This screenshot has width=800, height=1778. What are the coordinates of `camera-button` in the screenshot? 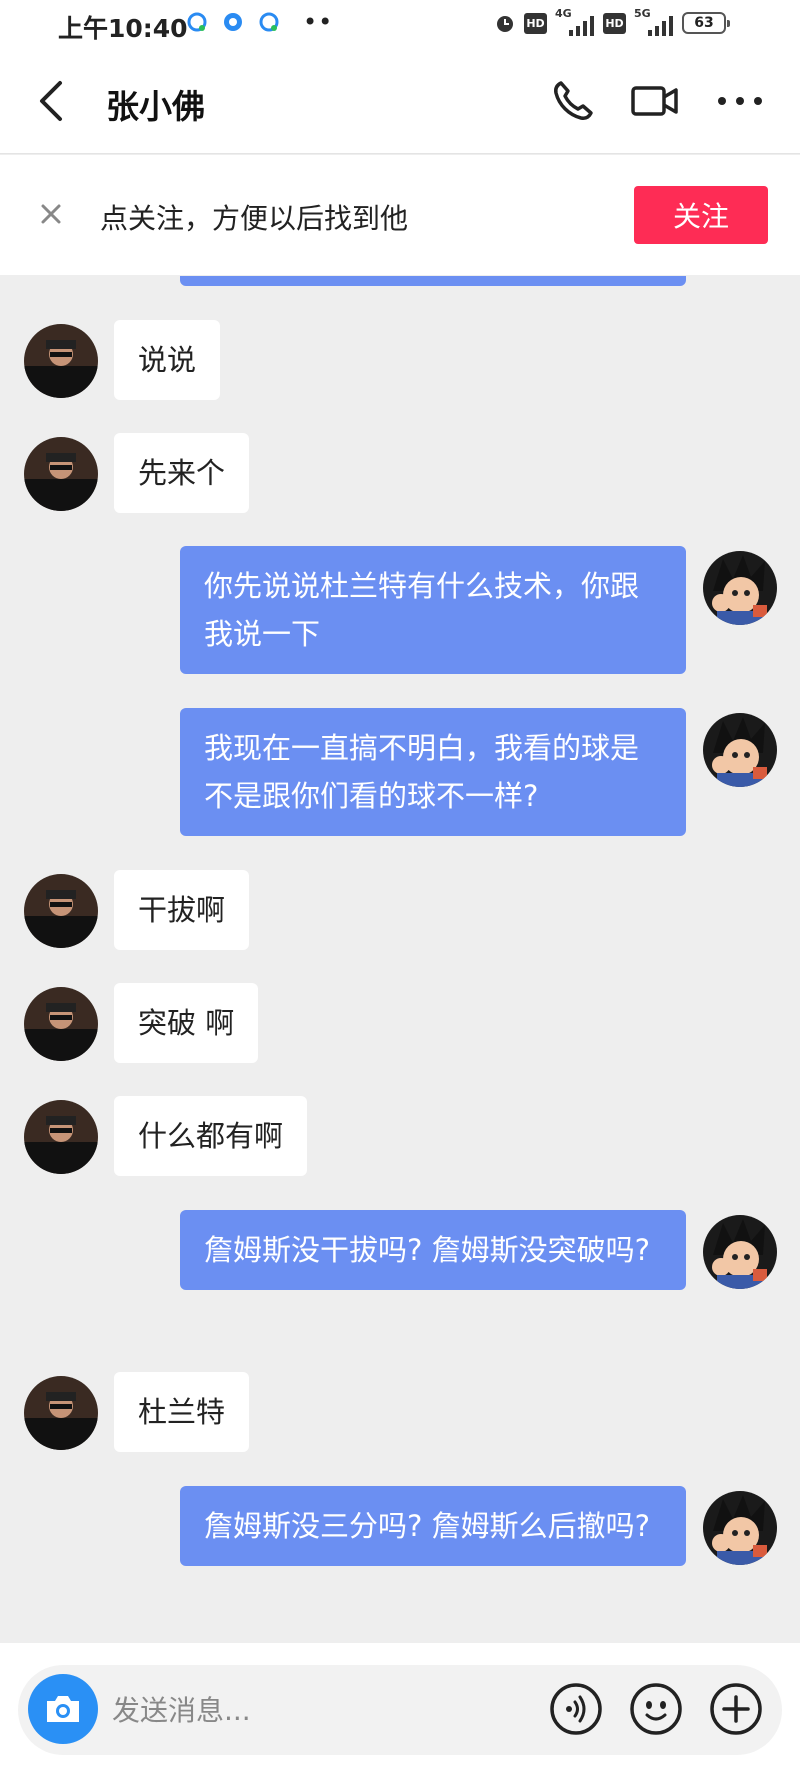 It's located at (63, 1709).